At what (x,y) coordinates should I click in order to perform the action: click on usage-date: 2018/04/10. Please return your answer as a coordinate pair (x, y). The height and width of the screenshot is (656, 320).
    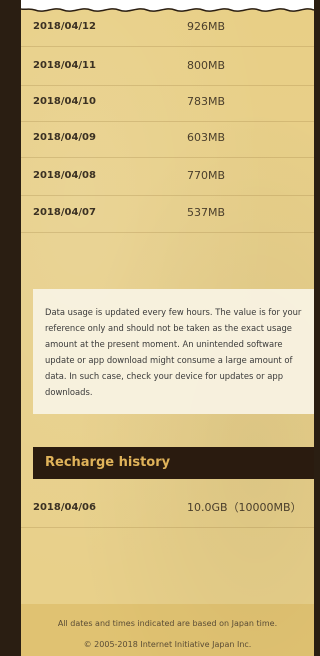
    Looking at the image, I should click on (64, 101).